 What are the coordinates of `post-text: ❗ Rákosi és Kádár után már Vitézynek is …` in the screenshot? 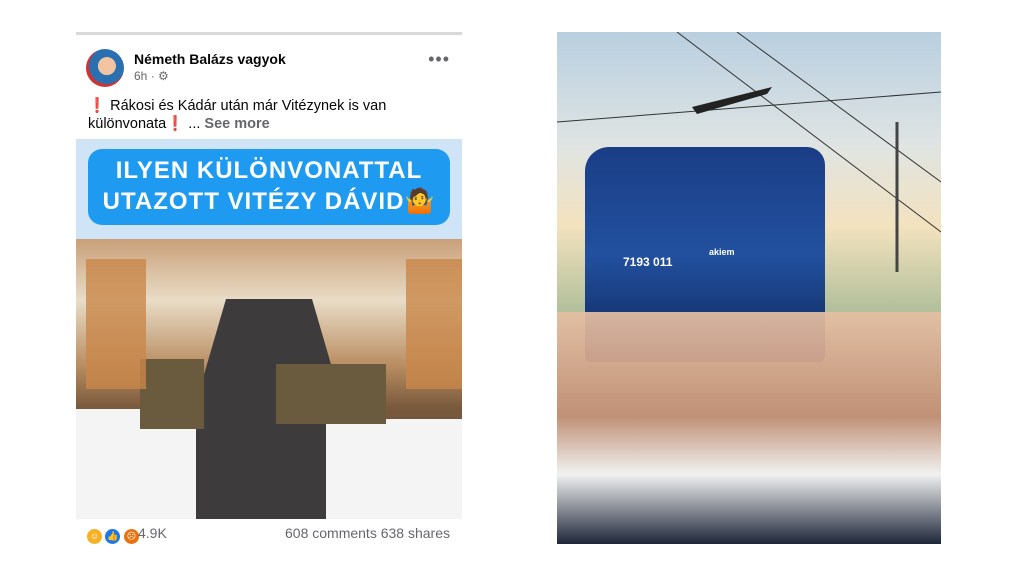 It's located at (268, 115).